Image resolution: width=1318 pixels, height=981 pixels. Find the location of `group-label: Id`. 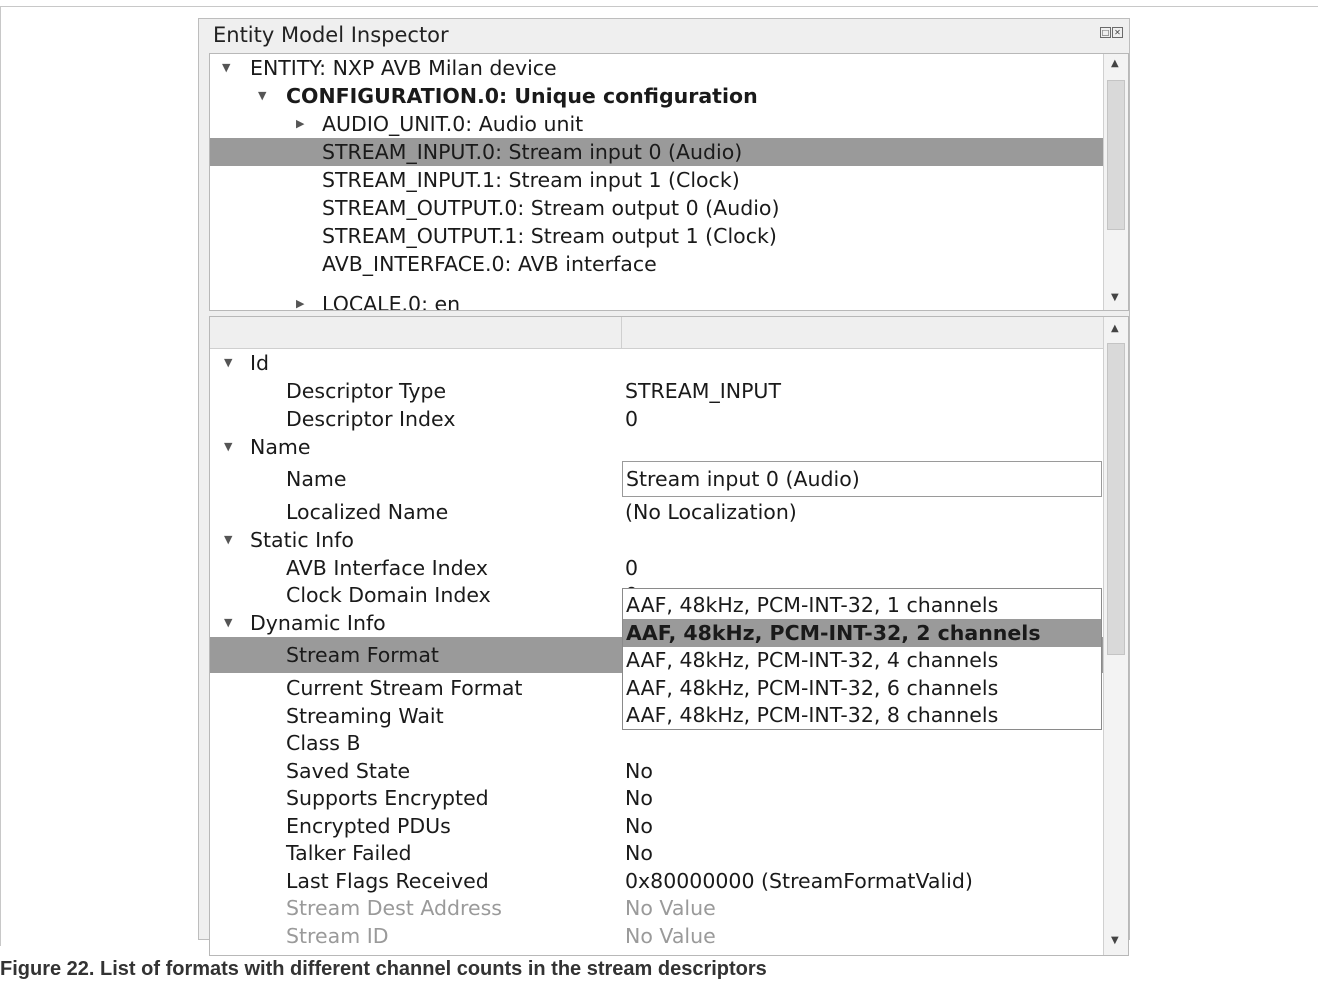

group-label: Id is located at coordinates (260, 363).